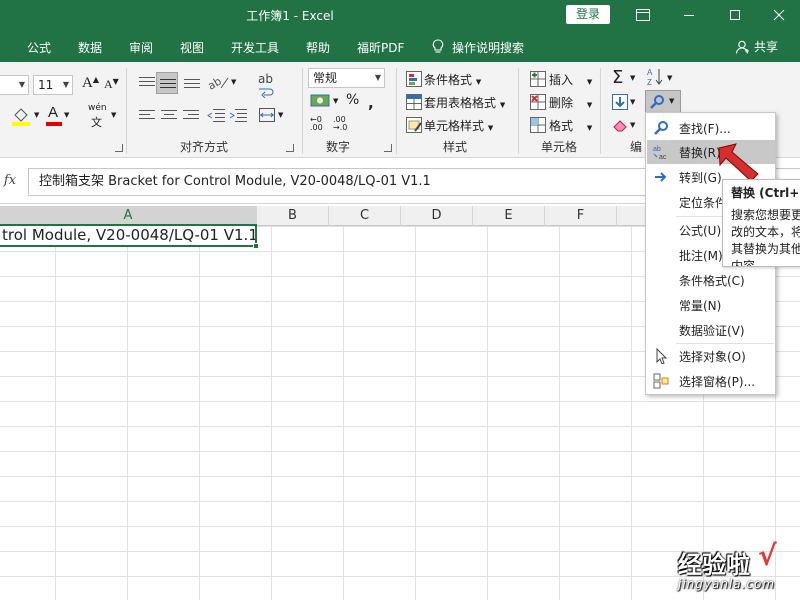 Image resolution: width=800 pixels, height=600 pixels. I want to click on column-header-f: F, so click(581, 216).